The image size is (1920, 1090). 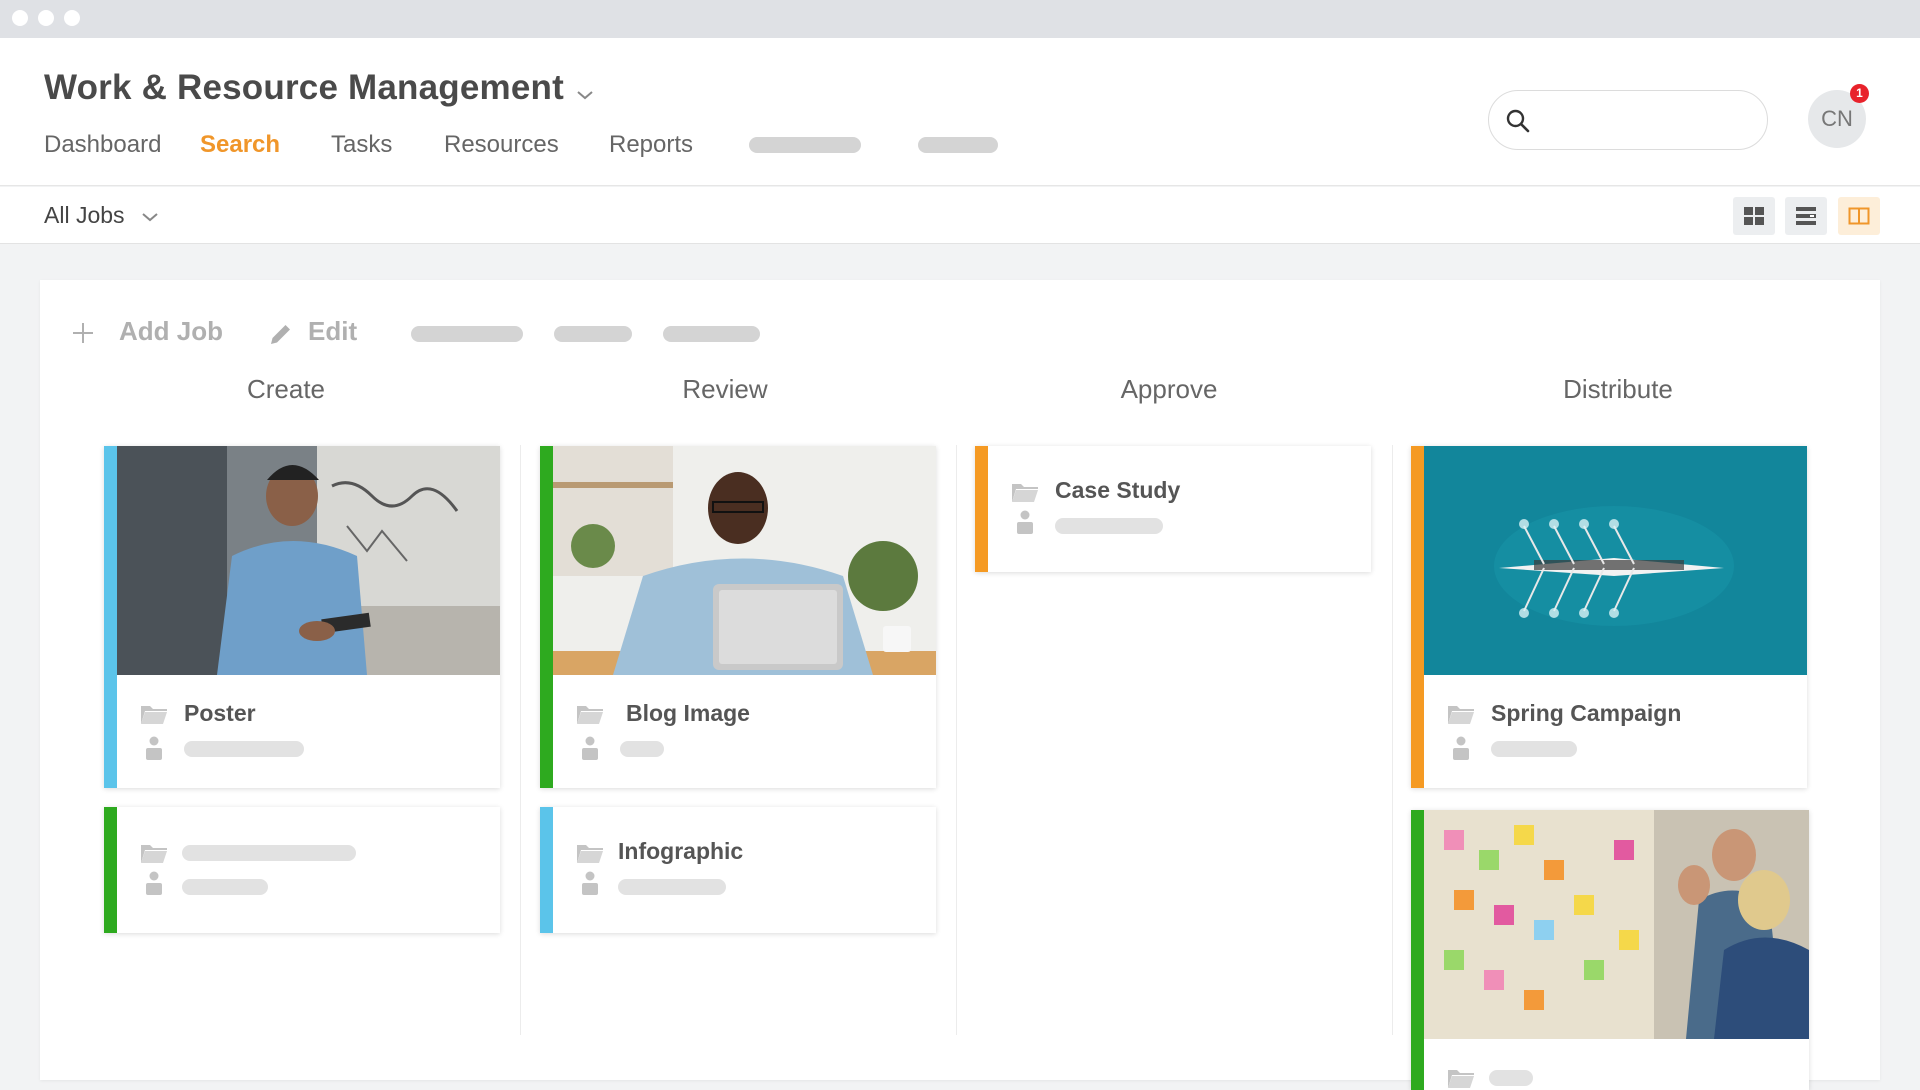 What do you see at coordinates (1117, 490) in the screenshot?
I see `card-title: Case Study` at bounding box center [1117, 490].